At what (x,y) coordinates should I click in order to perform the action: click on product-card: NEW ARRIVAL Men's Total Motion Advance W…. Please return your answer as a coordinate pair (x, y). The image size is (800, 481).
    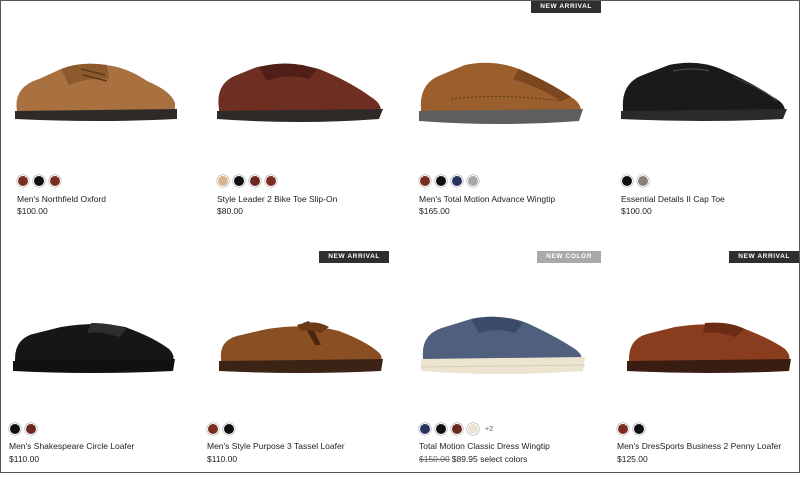
    Looking at the image, I should click on (506, 116).